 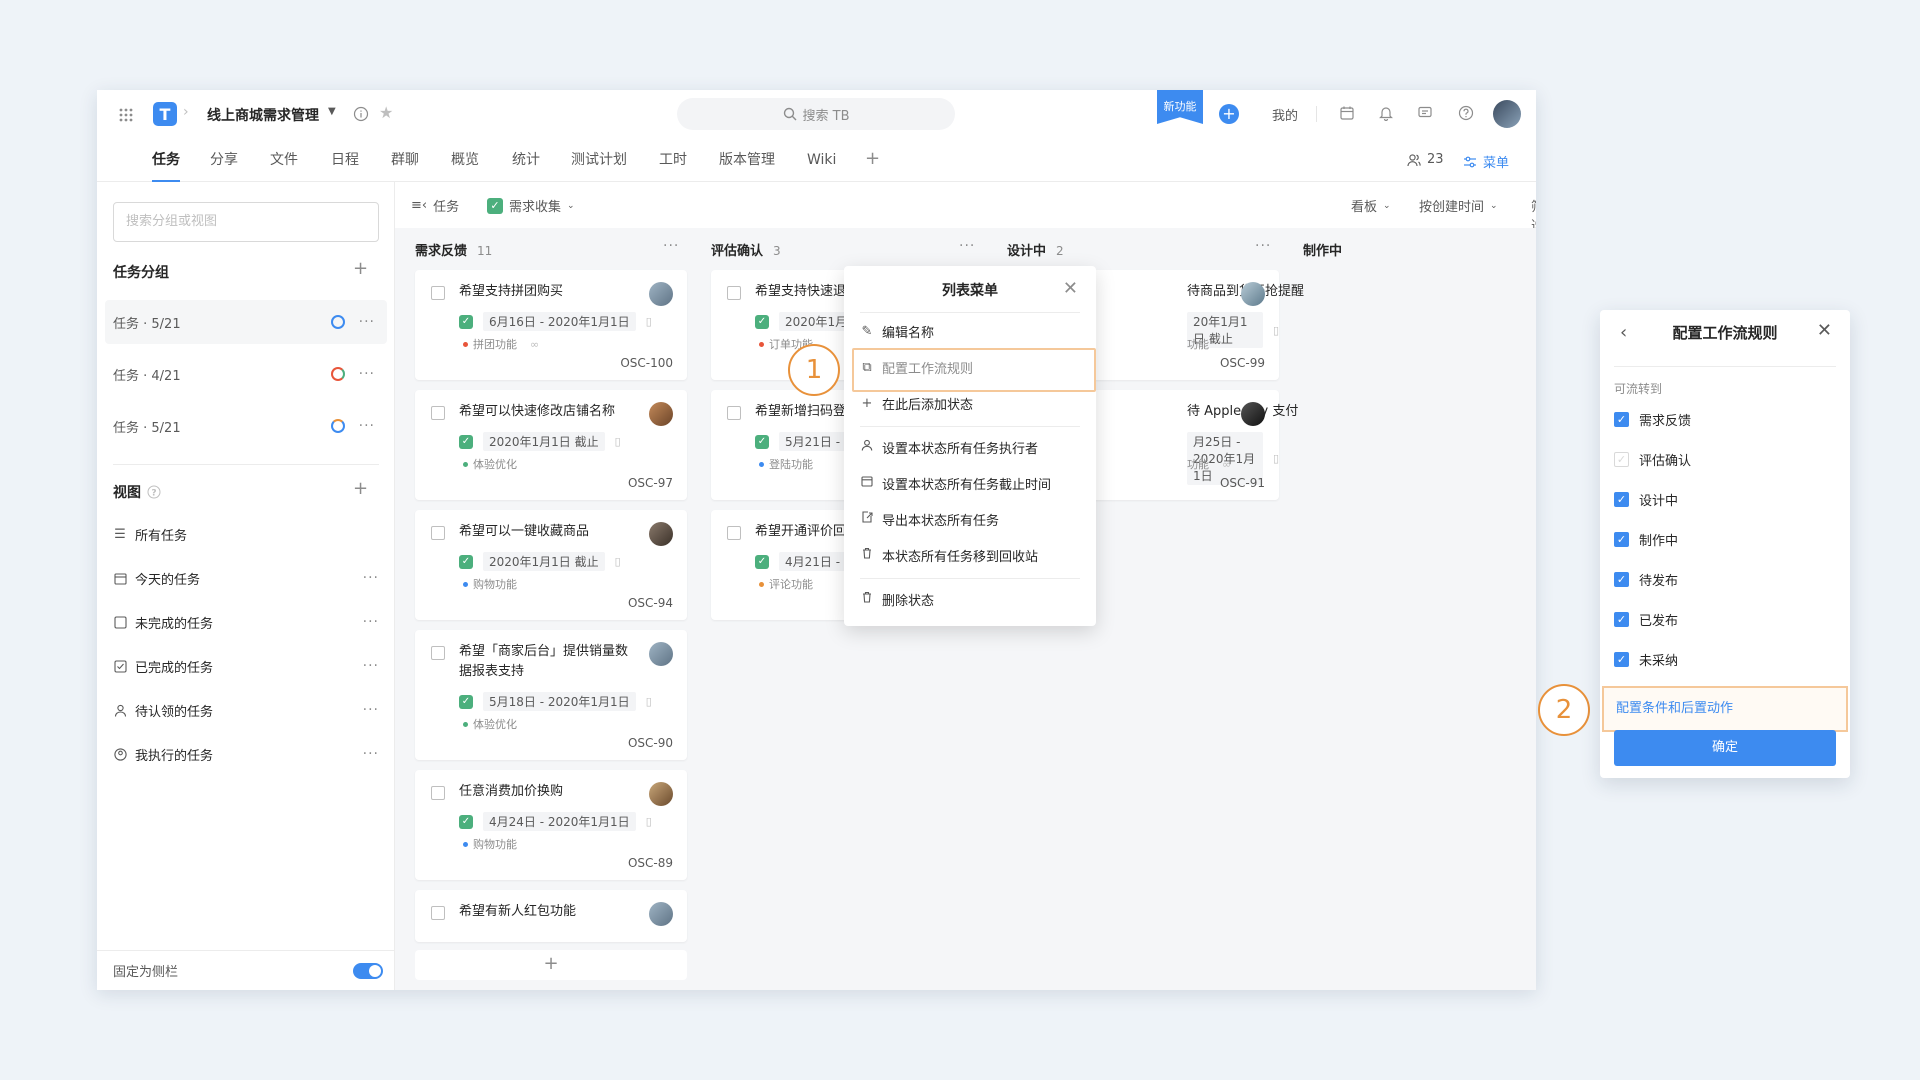 I want to click on close-icon: ✕, so click(x=1824, y=330).